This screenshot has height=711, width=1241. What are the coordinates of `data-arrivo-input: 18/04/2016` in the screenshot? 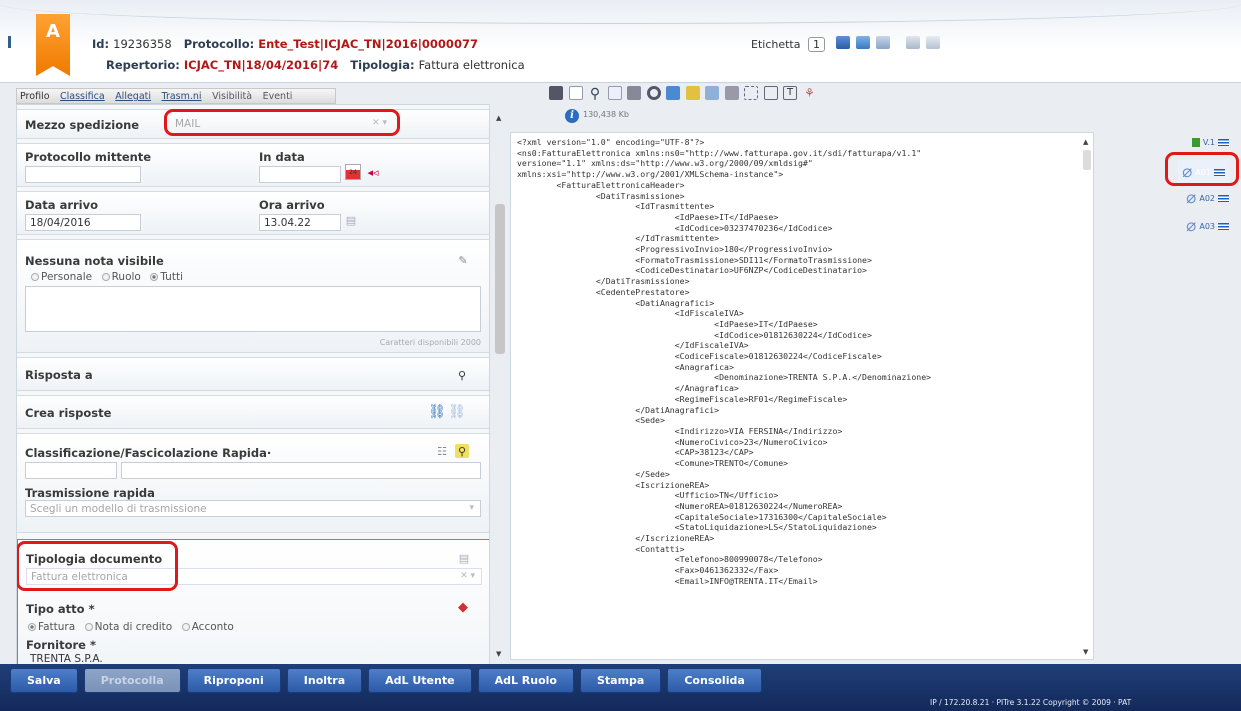 It's located at (83, 222).